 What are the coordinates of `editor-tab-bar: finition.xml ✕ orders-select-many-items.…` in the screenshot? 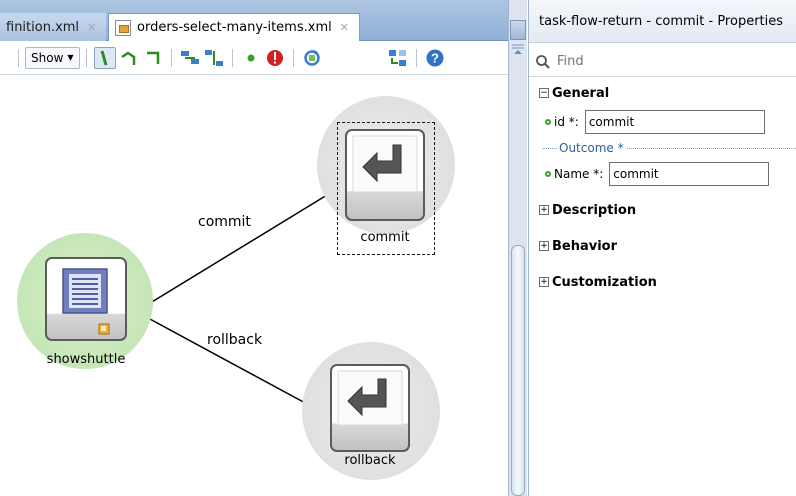 It's located at (254, 20).